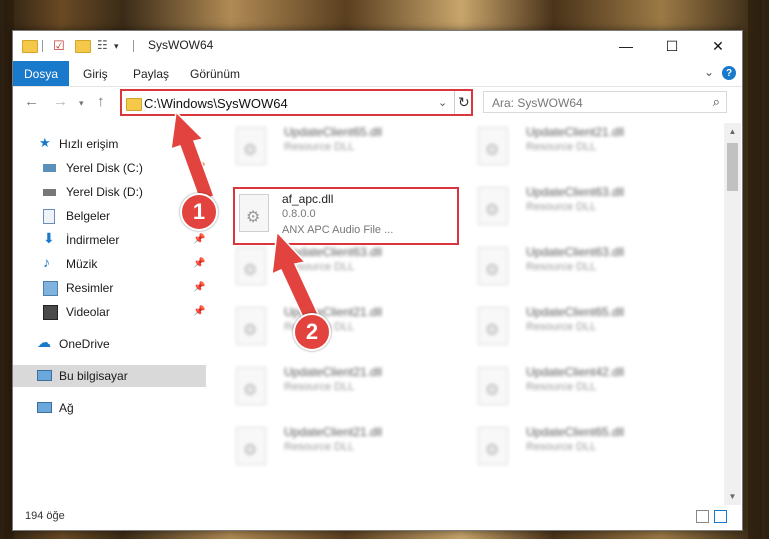 The height and width of the screenshot is (539, 769). What do you see at coordinates (720, 516) in the screenshot?
I see `large-icons-view-icon` at bounding box center [720, 516].